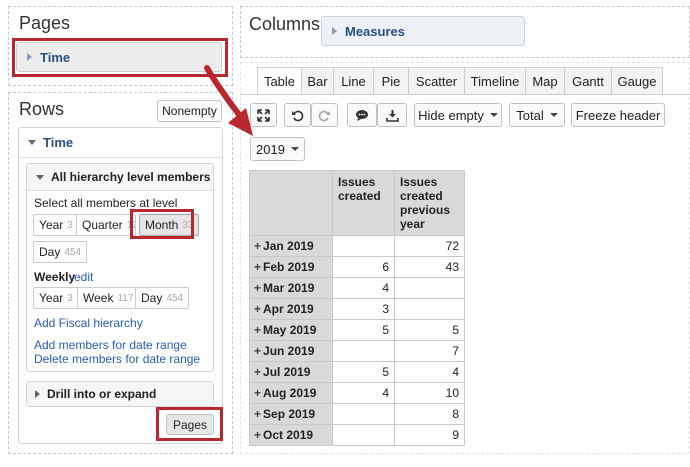  What do you see at coordinates (51, 298) in the screenshot?
I see `weekly-year-label: Year` at bounding box center [51, 298].